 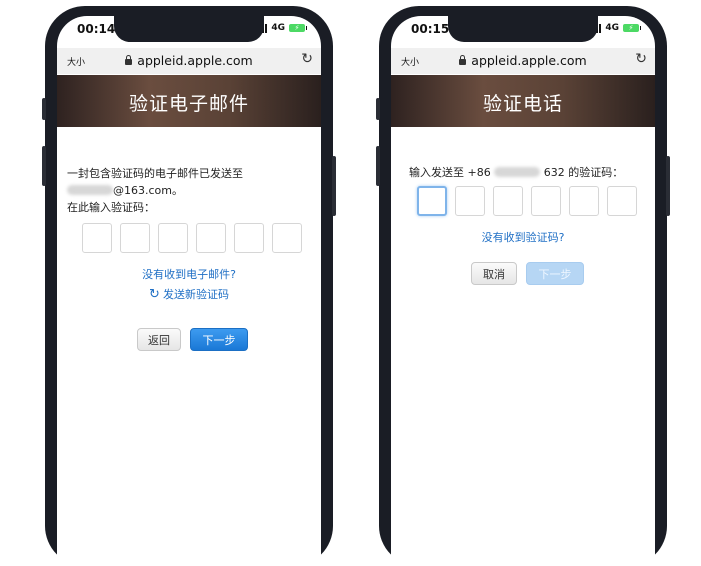 I want to click on message-text: 一封包含验证码的电子邮件已发送至, so click(x=155, y=173).